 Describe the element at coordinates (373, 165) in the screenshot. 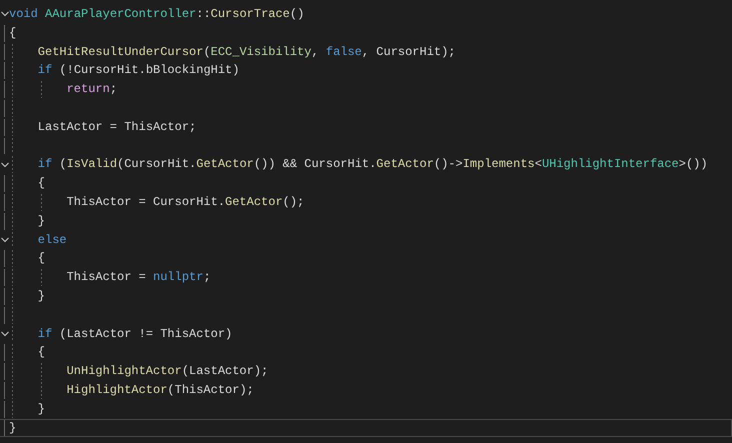

I see `code-line: if (IsValid(CursorHit.GetActor()) && CursorHit.GetActor()->Implements<UHighlightInterface>())` at that location.